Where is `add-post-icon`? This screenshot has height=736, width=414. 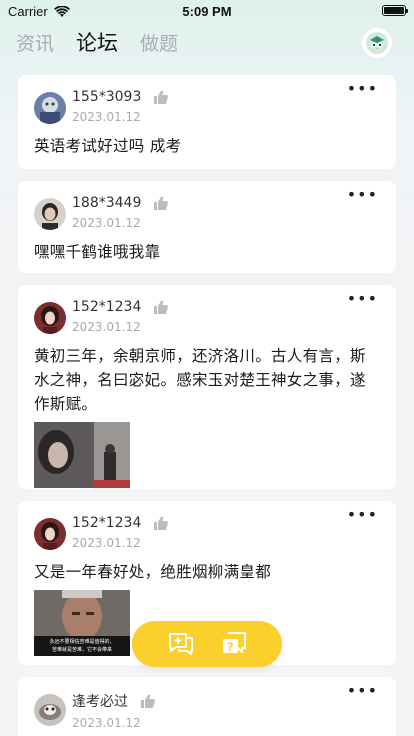
add-post-icon is located at coordinates (180, 644).